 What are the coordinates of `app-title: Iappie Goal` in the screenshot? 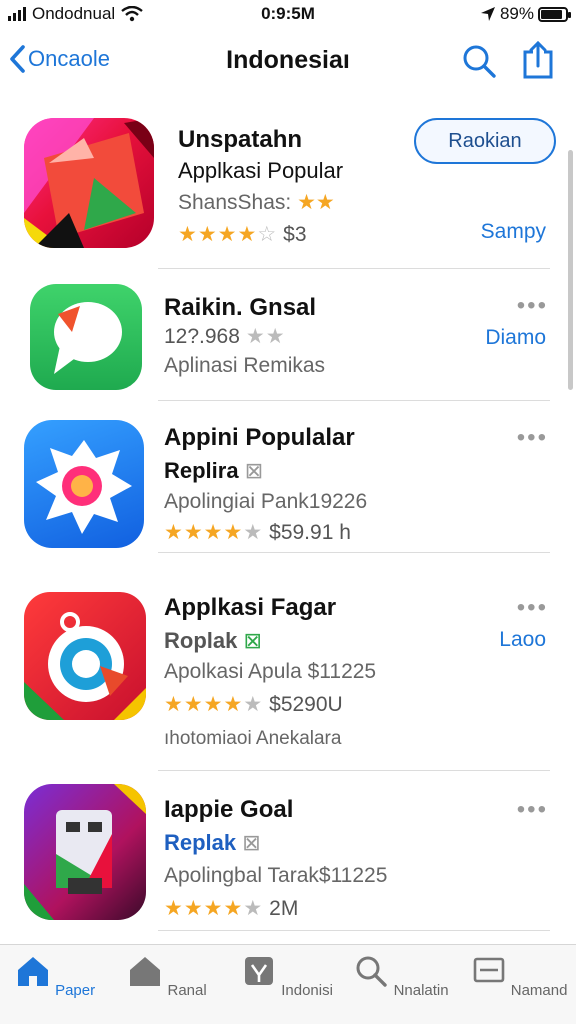 It's located at (229, 809).